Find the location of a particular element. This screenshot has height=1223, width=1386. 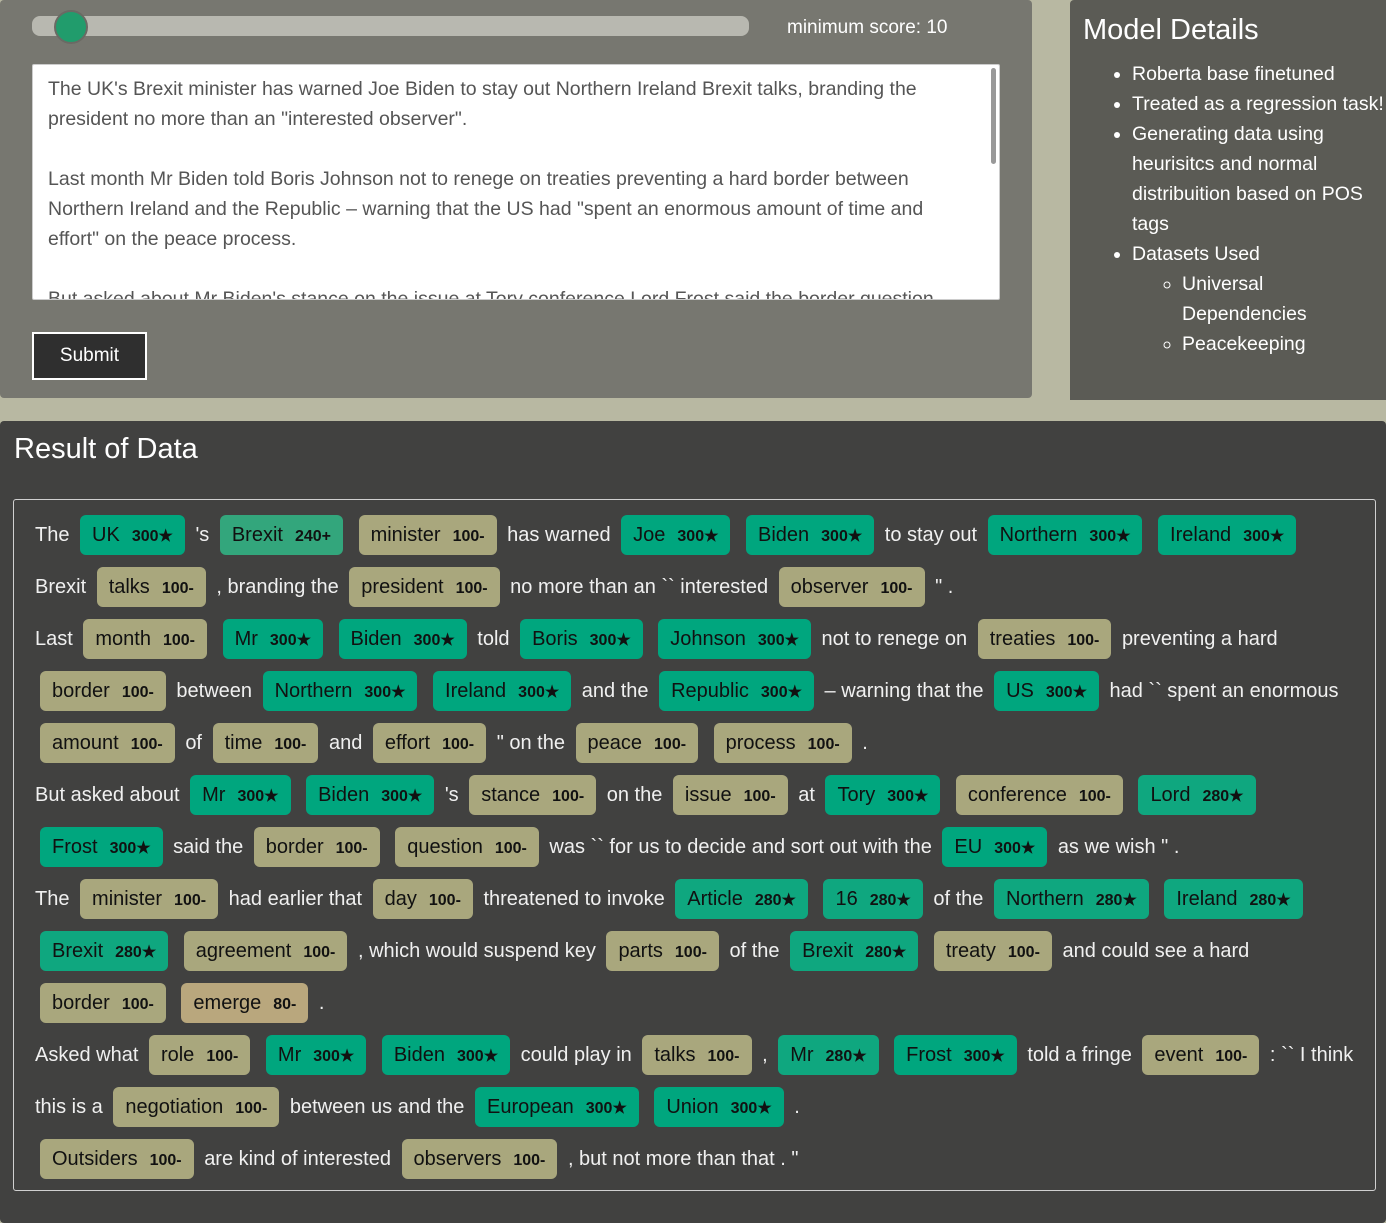

plain-text: and is located at coordinates (345, 743).